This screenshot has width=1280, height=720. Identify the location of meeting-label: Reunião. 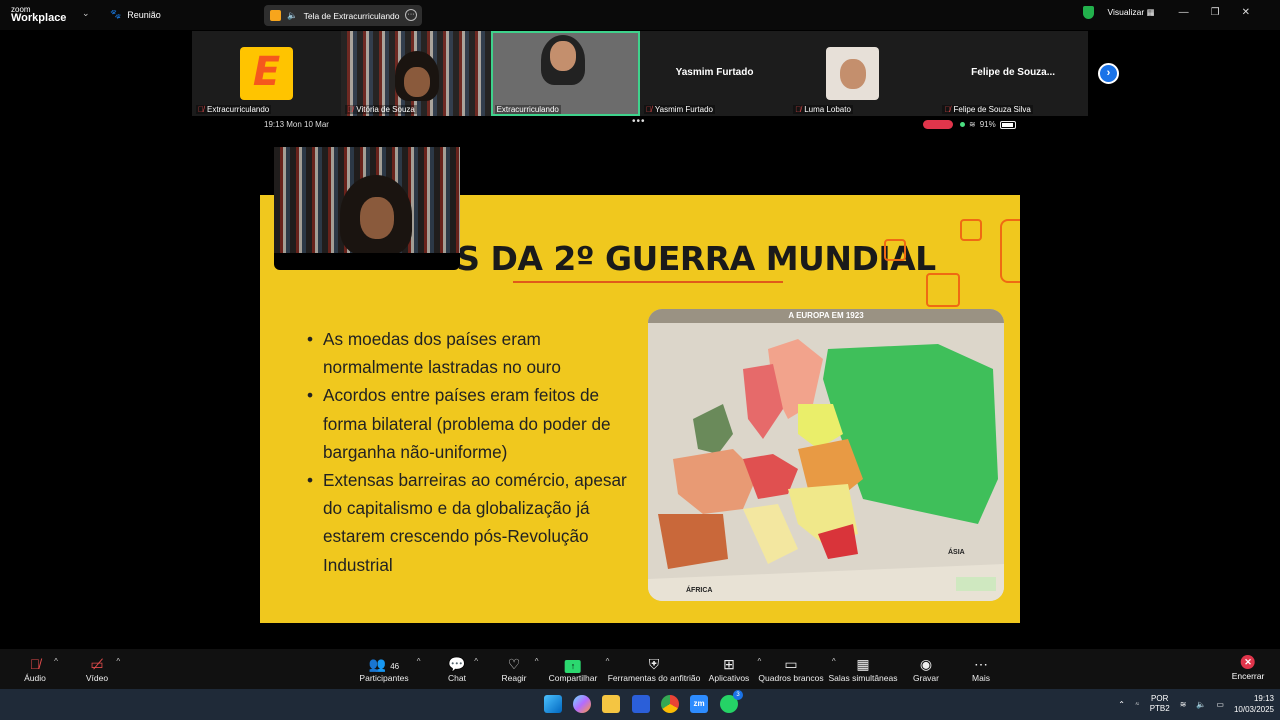
(144, 14).